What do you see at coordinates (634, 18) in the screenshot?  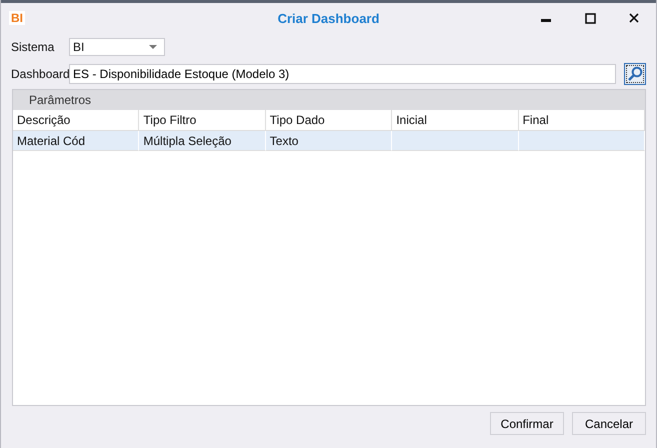 I see `close-icon` at bounding box center [634, 18].